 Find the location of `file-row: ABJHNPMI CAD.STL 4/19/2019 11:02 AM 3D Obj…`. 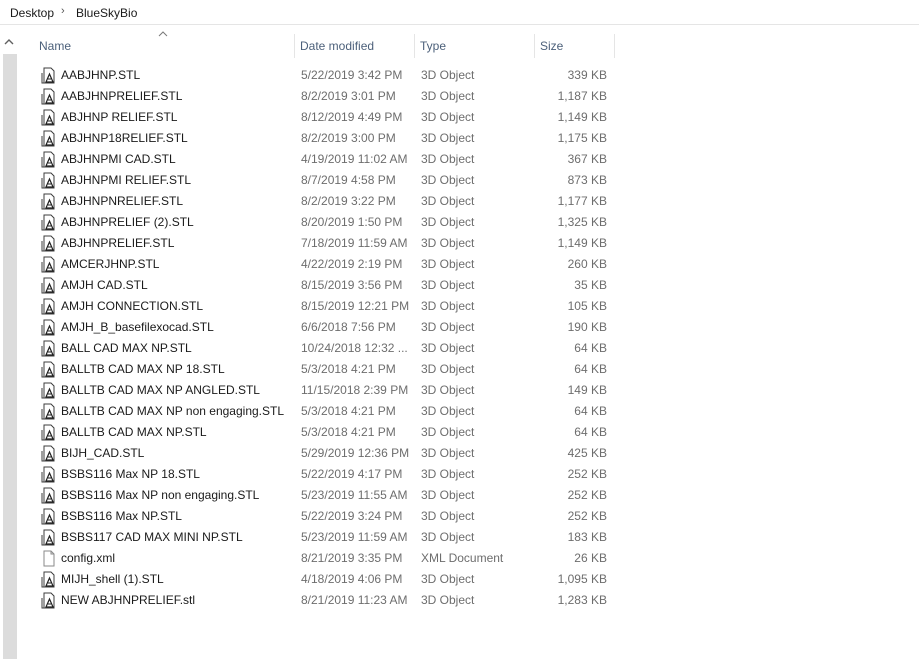

file-row: ABJHNPMI CAD.STL 4/19/2019 11:02 AM 3D Obj… is located at coordinates (327, 159).